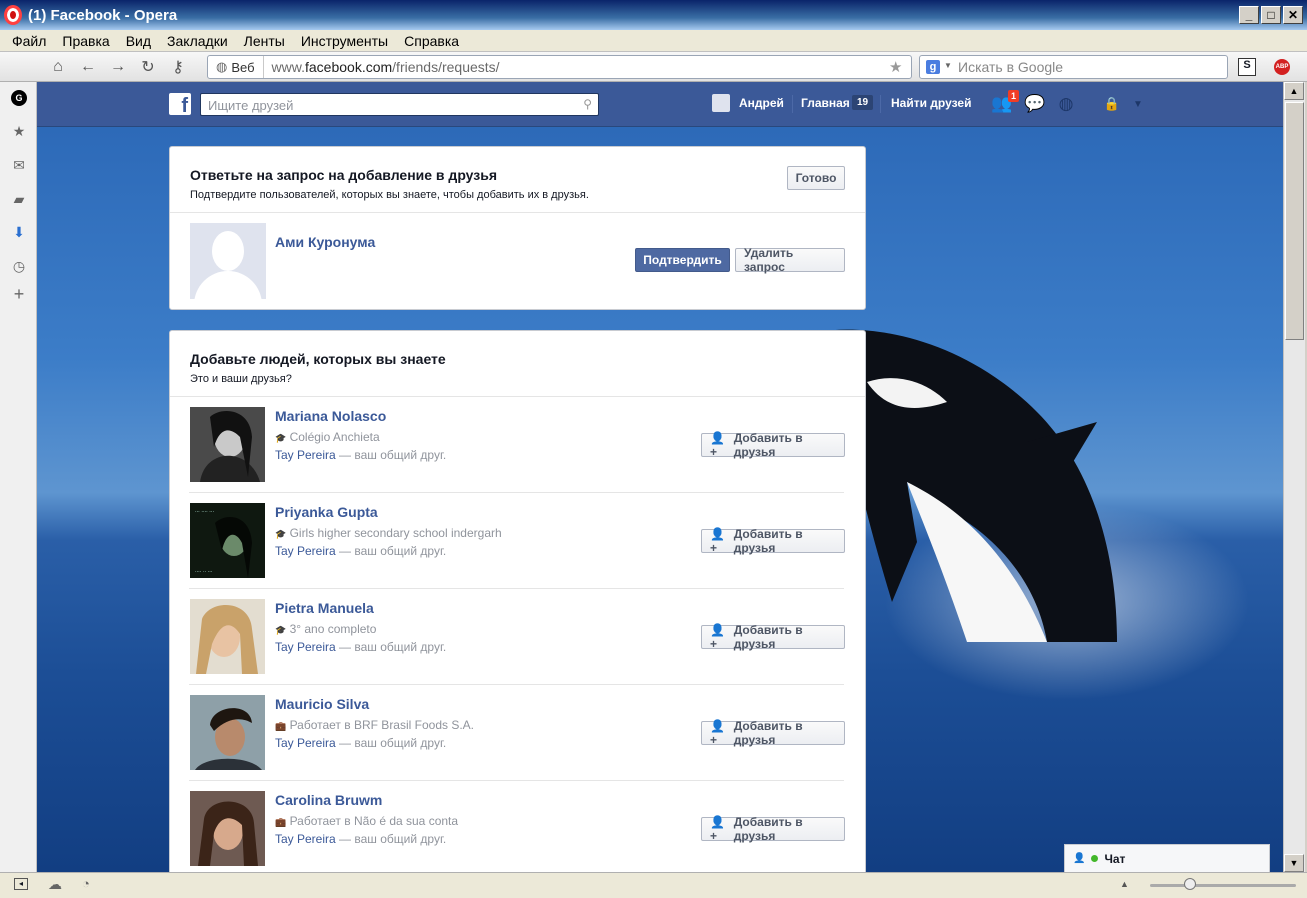 Image resolution: width=1307 pixels, height=898 pixels. I want to click on search-icon: ⚲, so click(587, 104).